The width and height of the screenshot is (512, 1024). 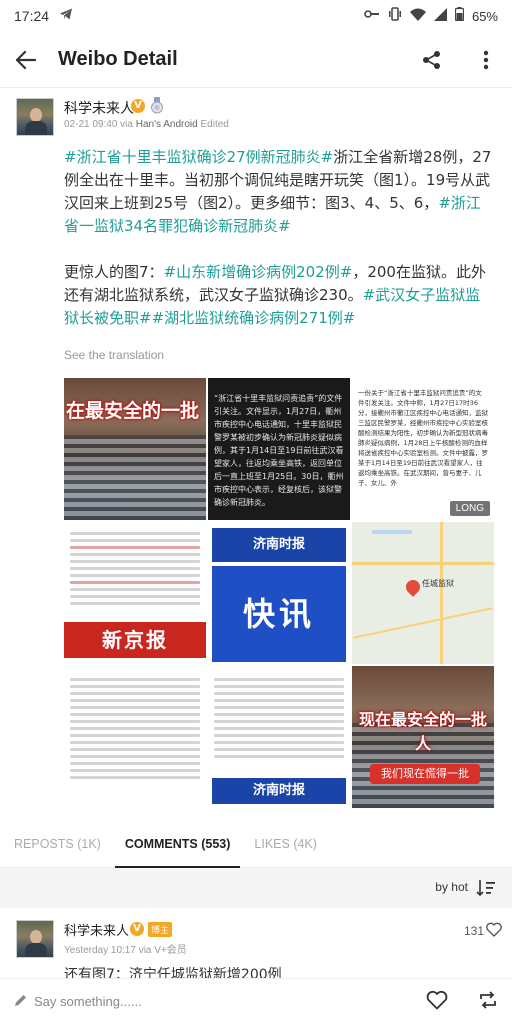 What do you see at coordinates (440, 16) in the screenshot?
I see `signal-icon` at bounding box center [440, 16].